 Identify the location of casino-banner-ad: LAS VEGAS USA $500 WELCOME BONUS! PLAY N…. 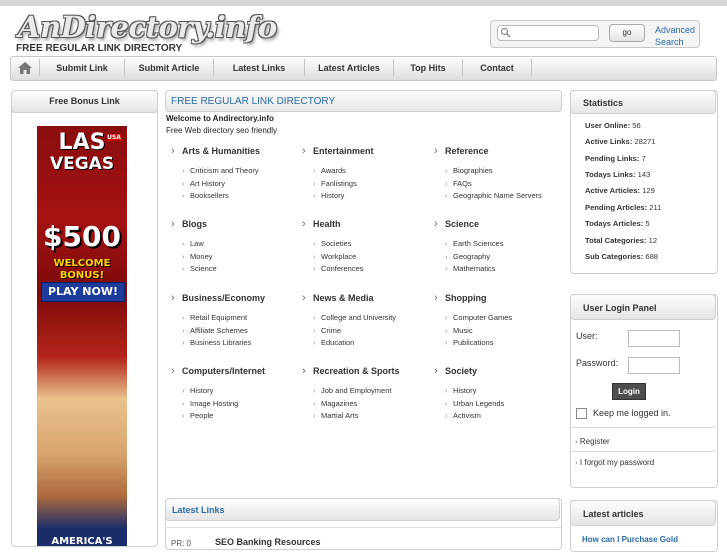
(82, 336).